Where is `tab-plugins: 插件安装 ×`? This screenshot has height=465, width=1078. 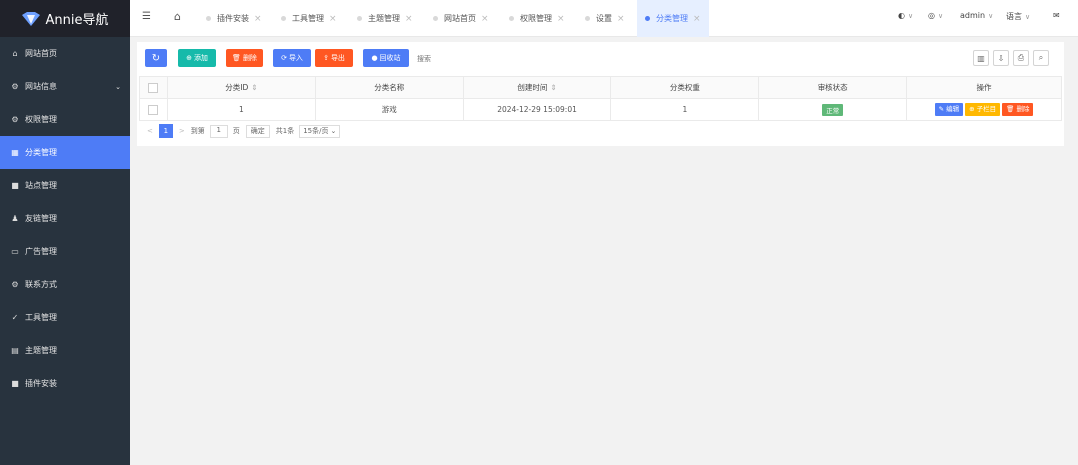 tab-plugins: 插件安装 × is located at coordinates (234, 18).